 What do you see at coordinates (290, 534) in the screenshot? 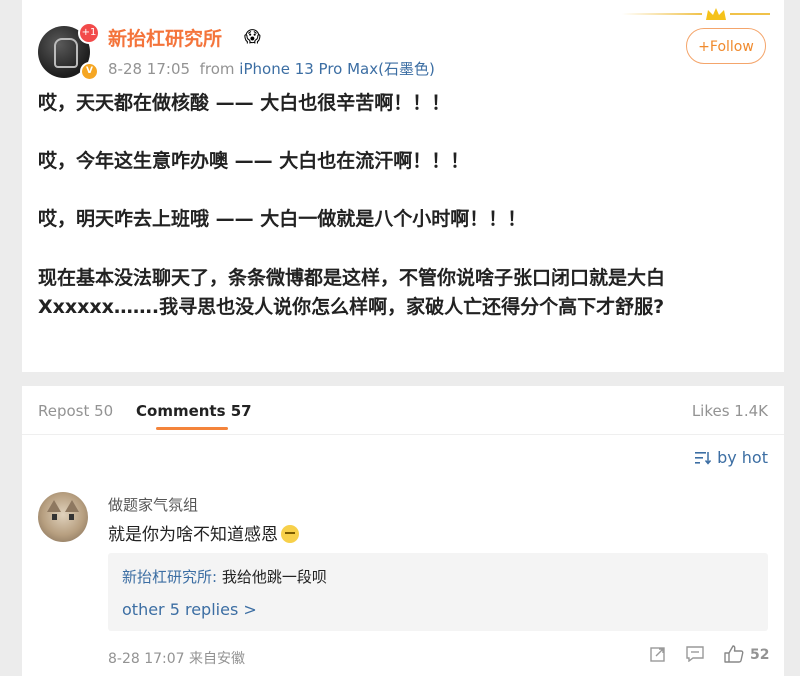
I see `squint-emoji-icon` at bounding box center [290, 534].